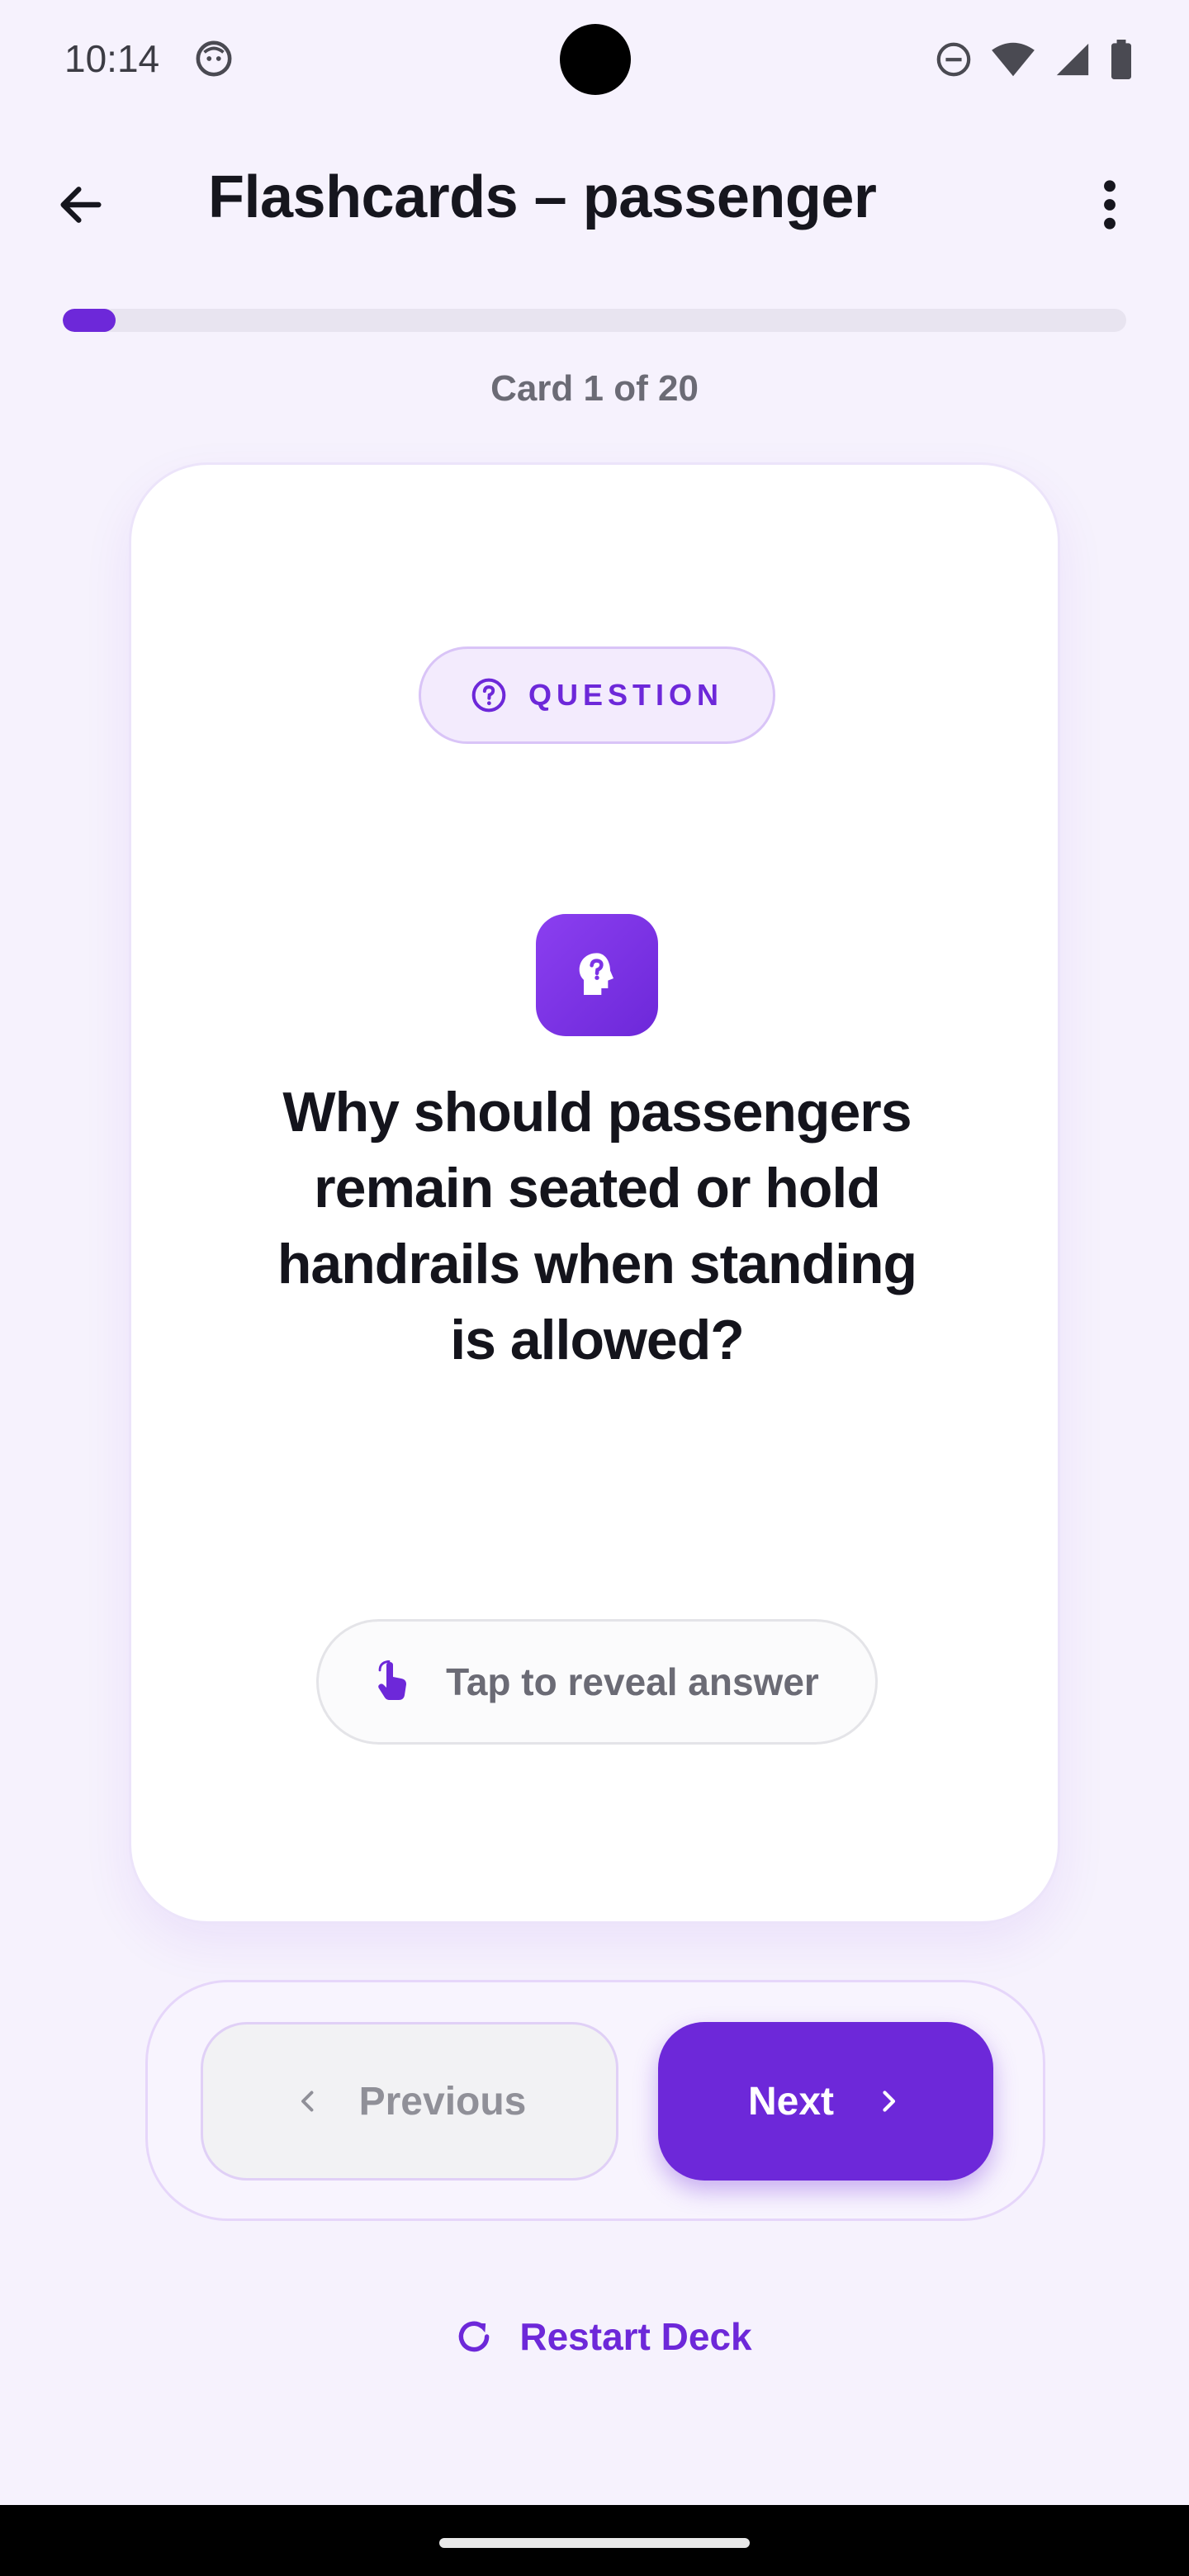 The width and height of the screenshot is (1189, 2576). I want to click on wifi-icon, so click(1013, 59).